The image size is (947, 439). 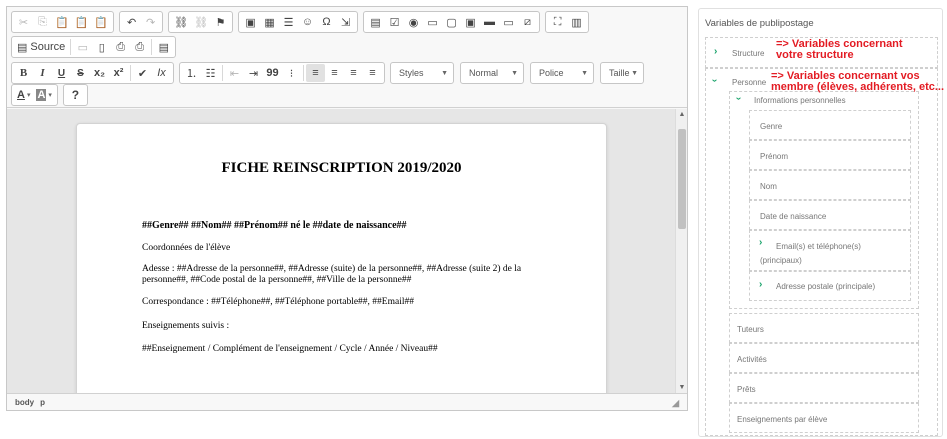 What do you see at coordinates (288, 22) in the screenshot?
I see `horizontal-rule-icon: ☰` at bounding box center [288, 22].